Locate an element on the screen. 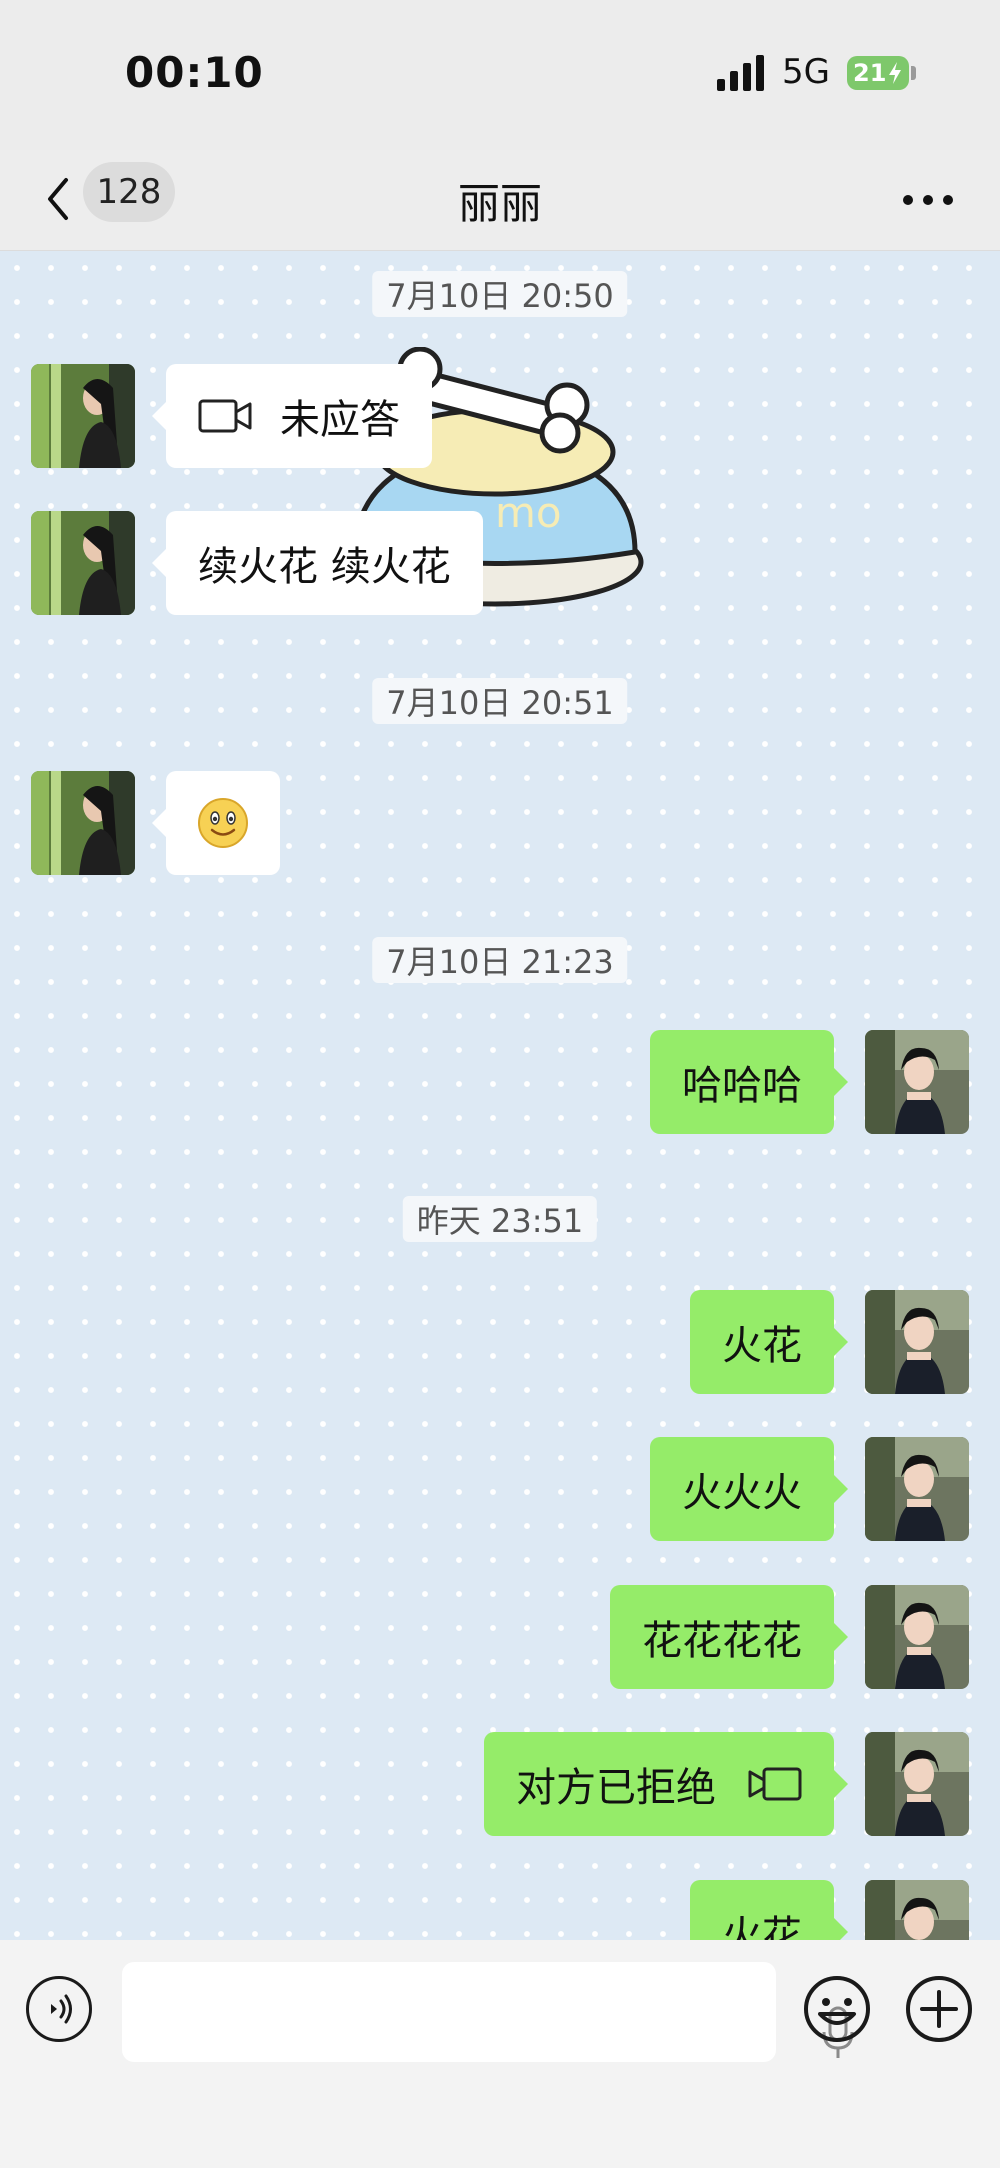  voice-mode-button is located at coordinates (59, 2009).